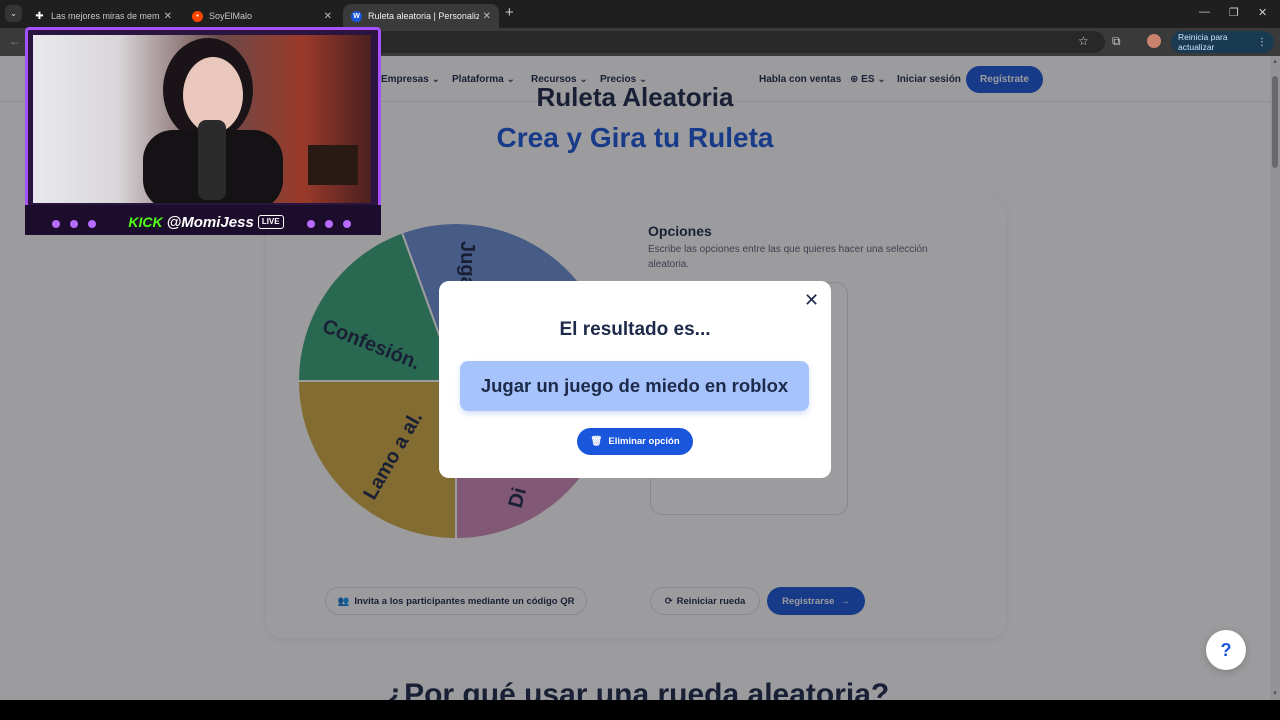  I want to click on delete-label: Eliminar opción, so click(644, 441).